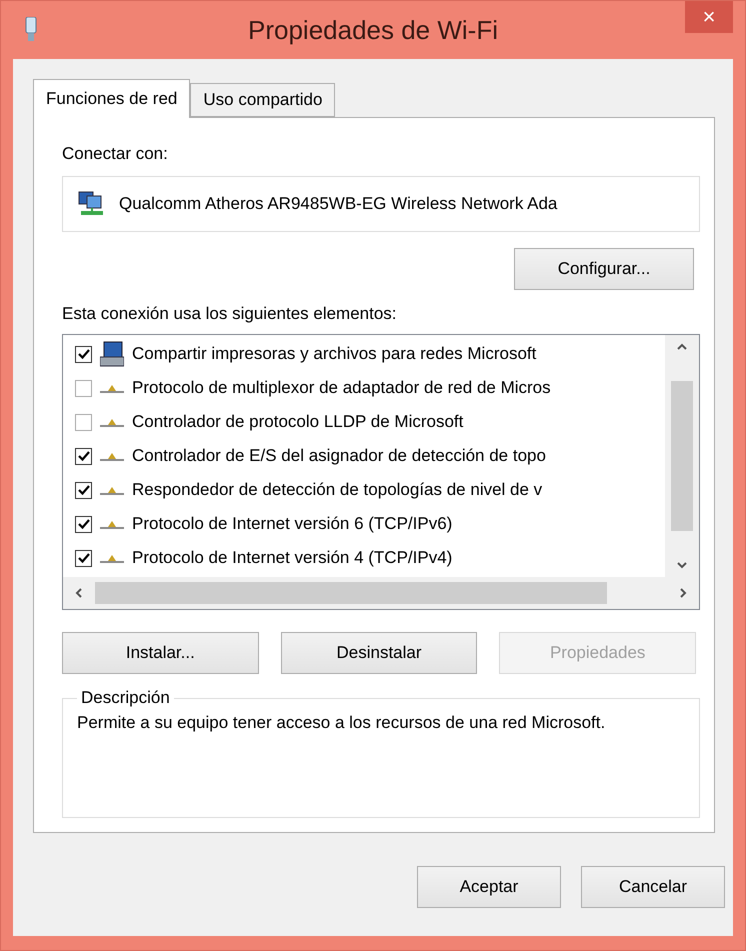  What do you see at coordinates (379, 653) in the screenshot?
I see `item-action-button: Desinstalar` at bounding box center [379, 653].